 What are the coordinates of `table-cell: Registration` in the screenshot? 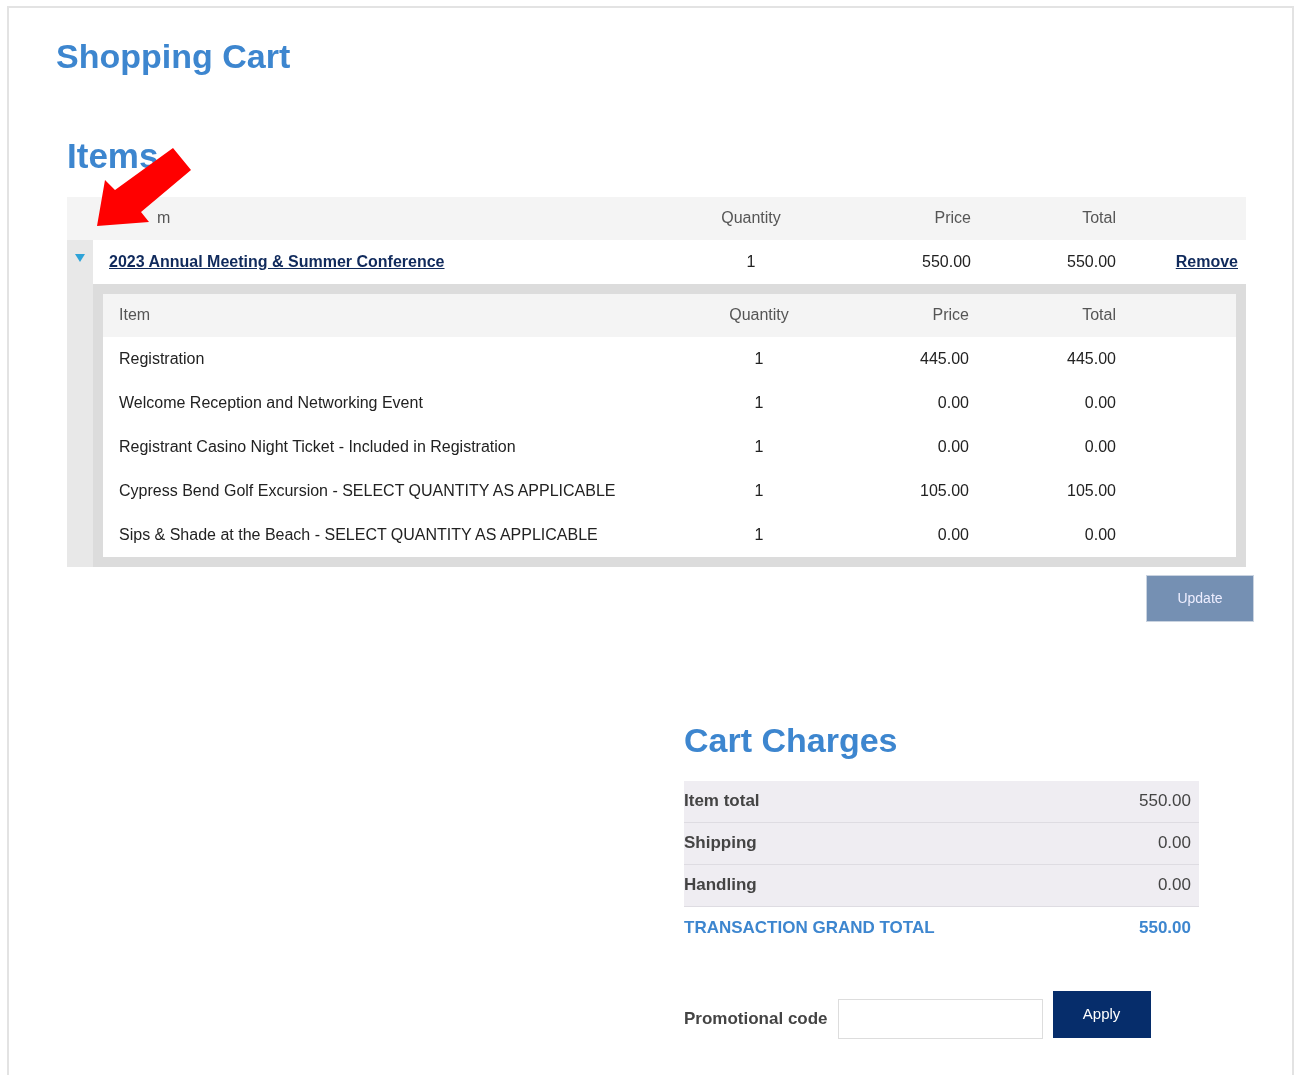 It's located at (162, 358).